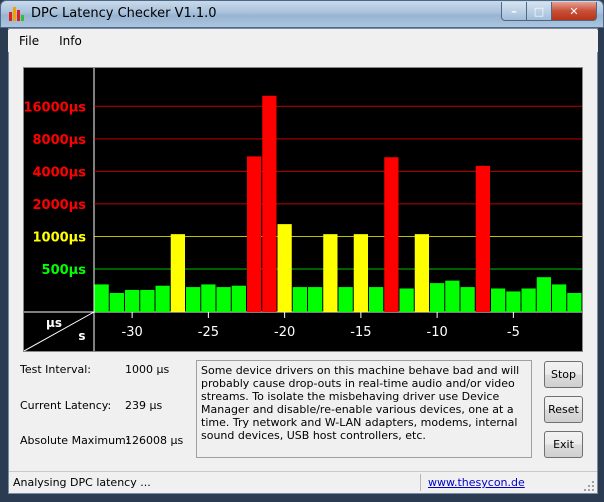  What do you see at coordinates (539, 11) in the screenshot?
I see `maximize-button: □` at bounding box center [539, 11].